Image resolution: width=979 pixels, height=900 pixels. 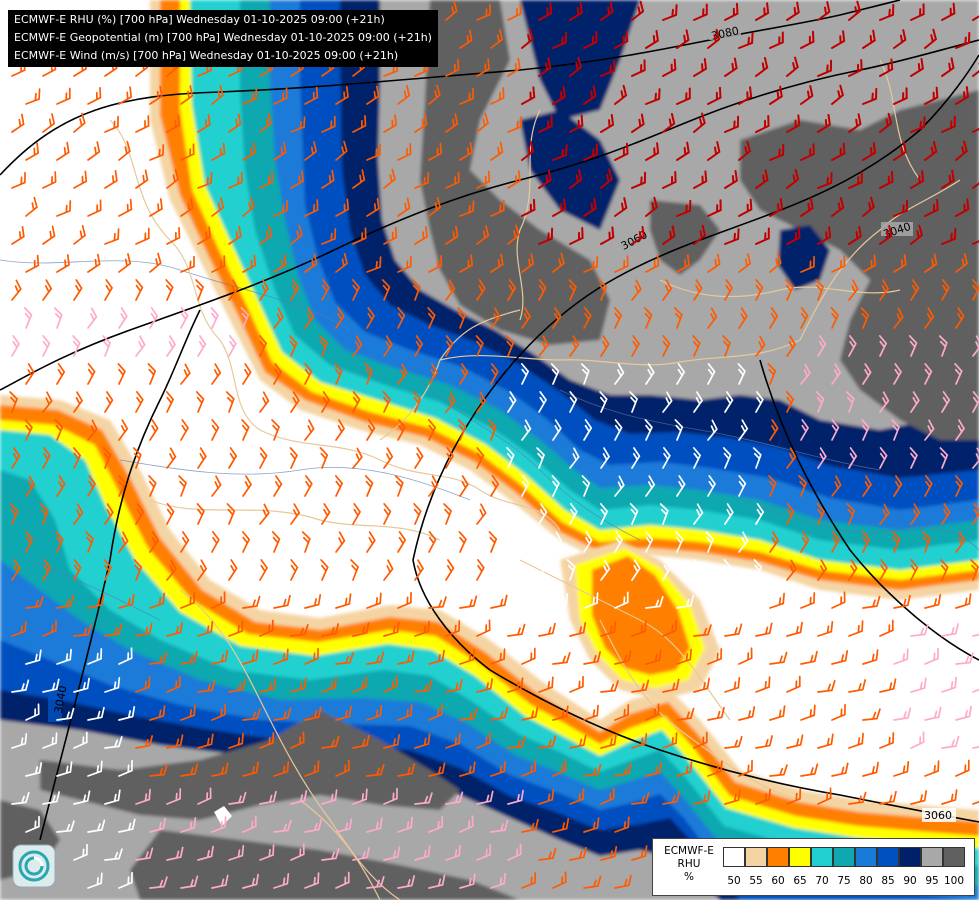 What do you see at coordinates (756, 881) in the screenshot?
I see `legend-tick-label: 55` at bounding box center [756, 881].